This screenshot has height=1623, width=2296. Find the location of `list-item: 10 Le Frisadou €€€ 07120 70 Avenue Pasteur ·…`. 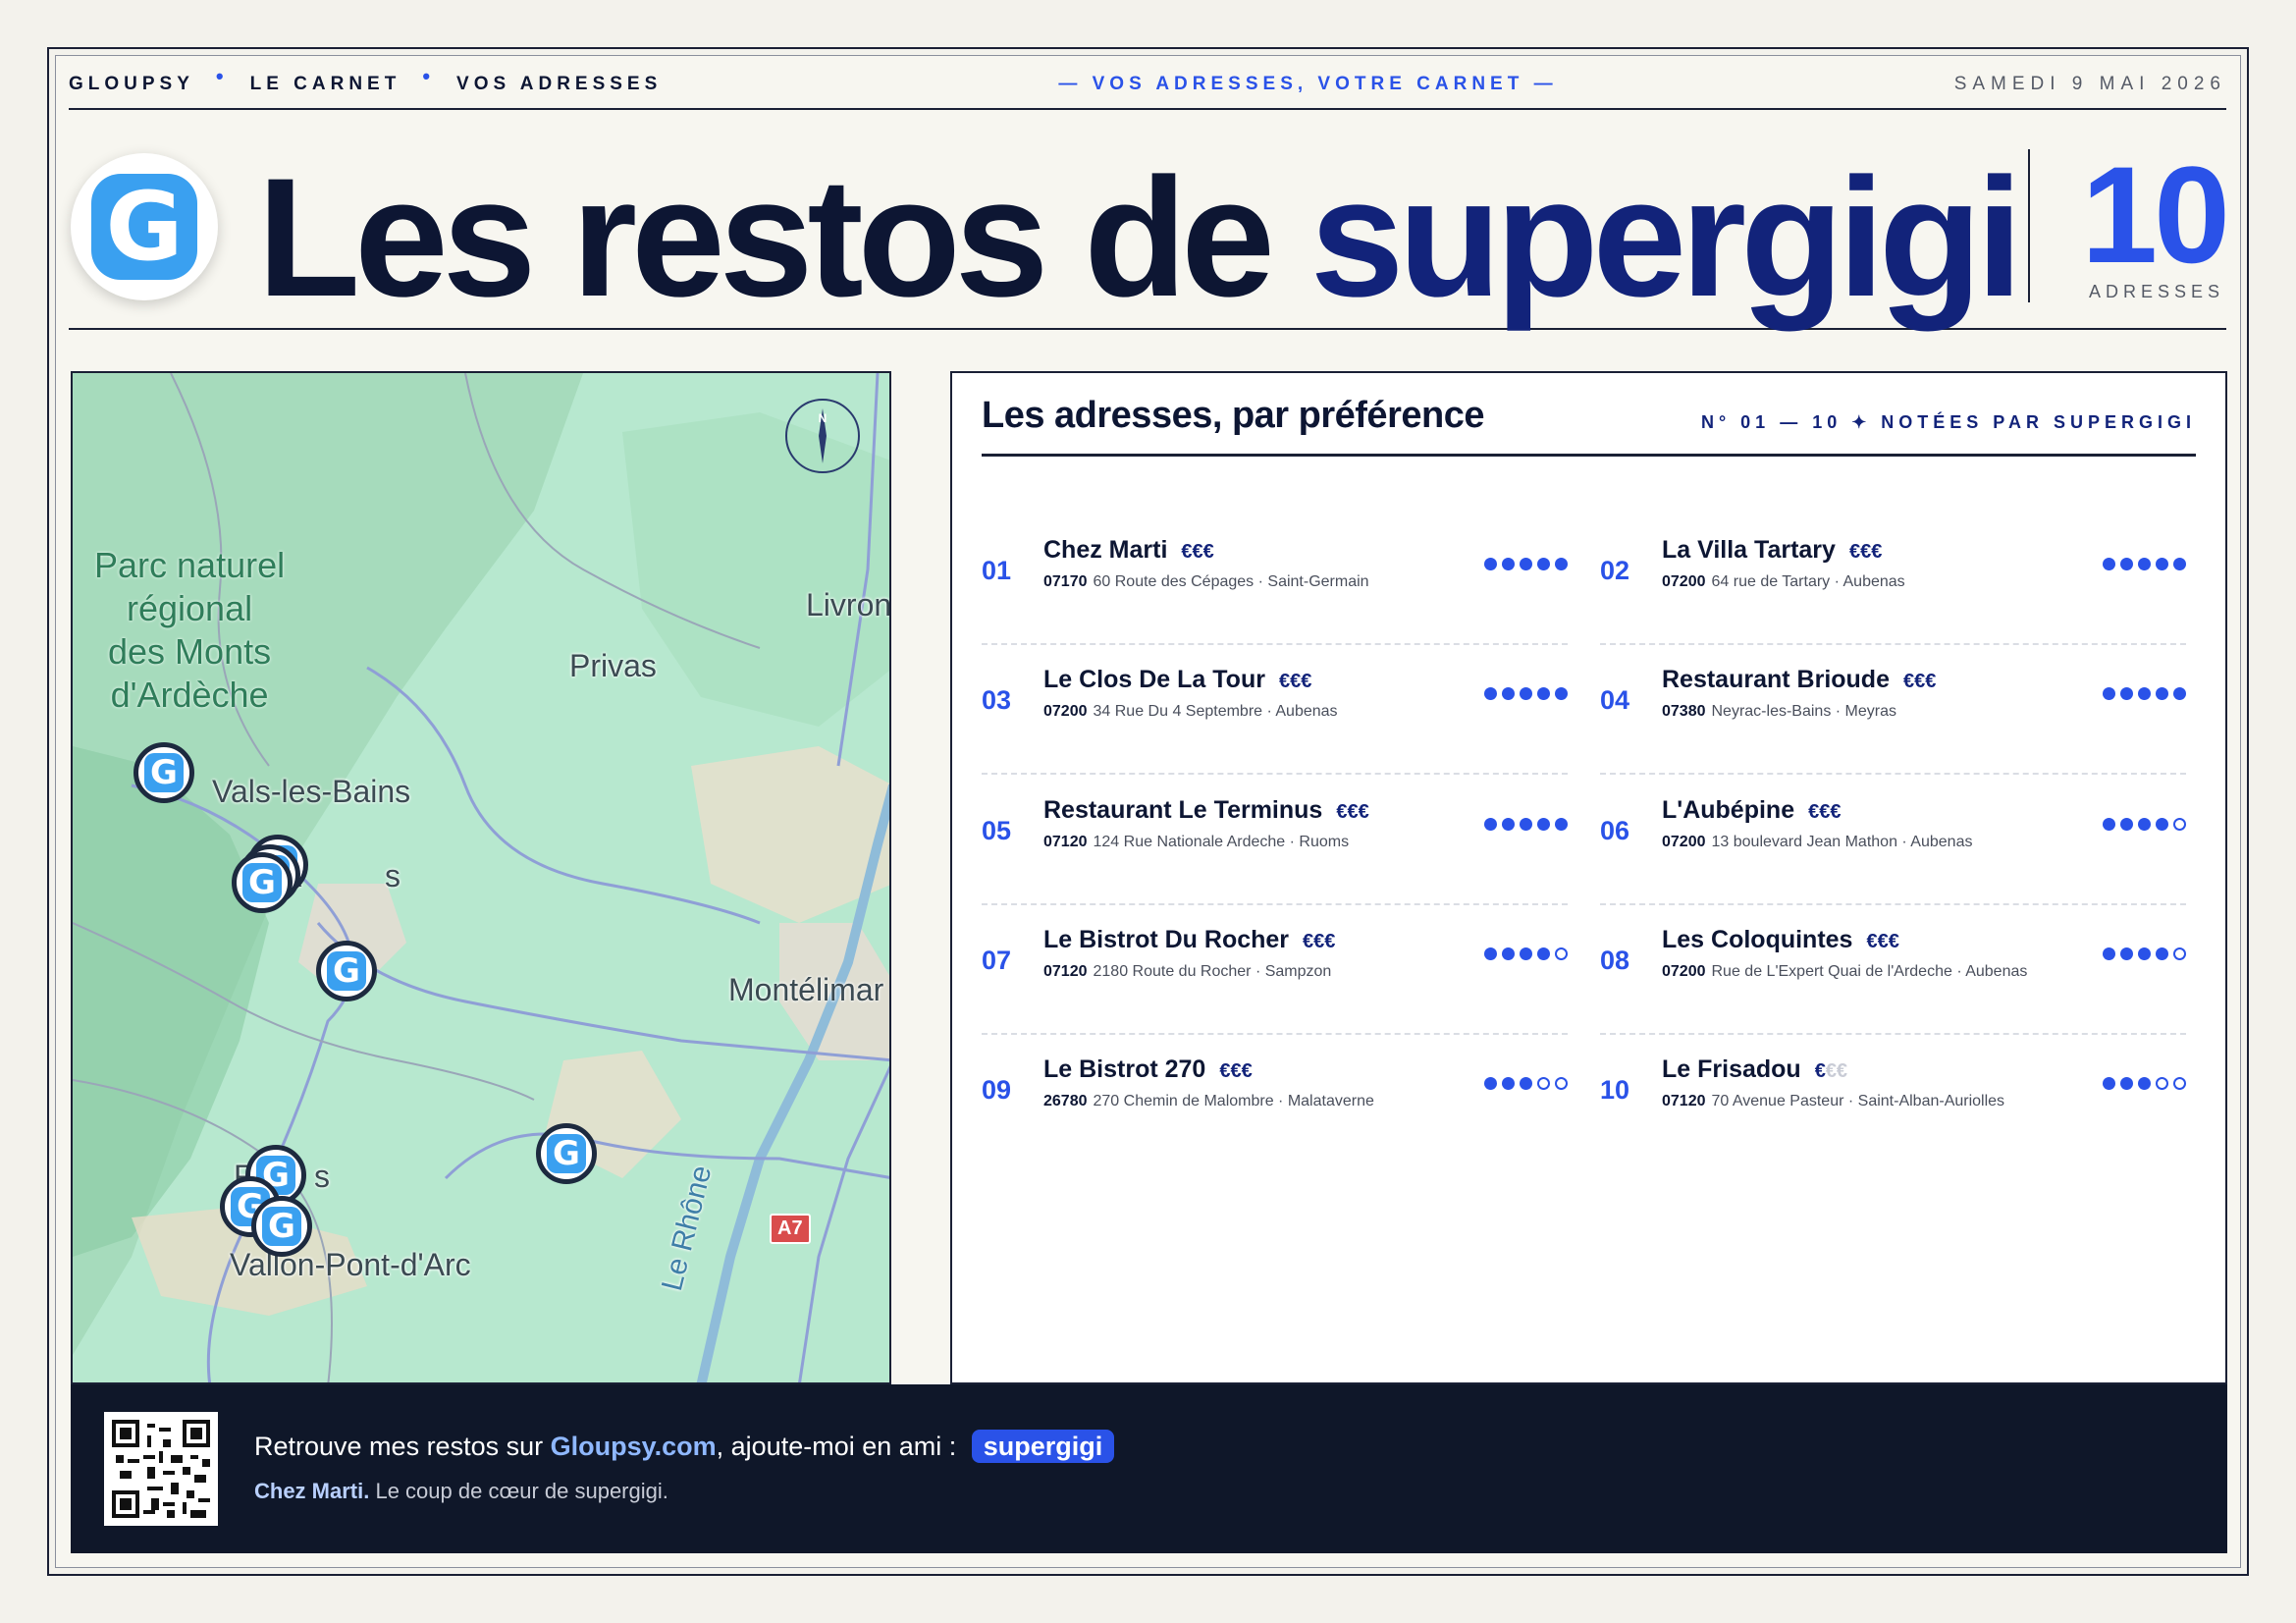

list-item: 10 Le Frisadou €€€ 07120 70 Avenue Pasteur ·… is located at coordinates (1893, 1102).